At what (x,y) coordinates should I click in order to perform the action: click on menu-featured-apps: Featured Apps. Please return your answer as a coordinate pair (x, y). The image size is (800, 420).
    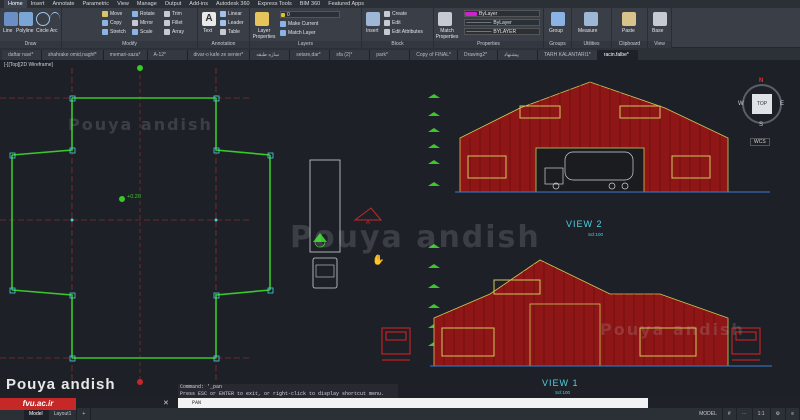
    Looking at the image, I should click on (346, 4).